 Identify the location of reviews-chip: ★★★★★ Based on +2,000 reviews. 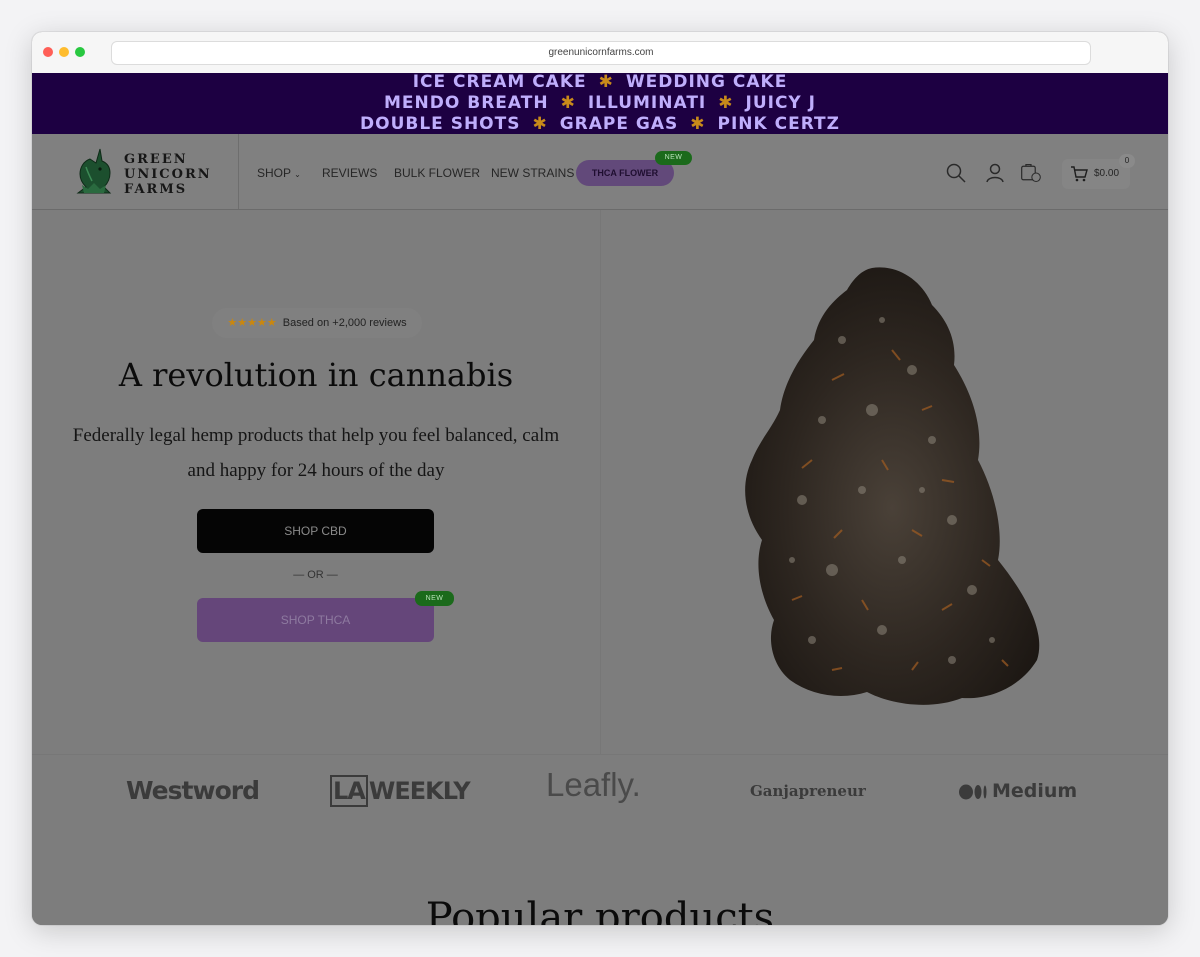
(317, 323).